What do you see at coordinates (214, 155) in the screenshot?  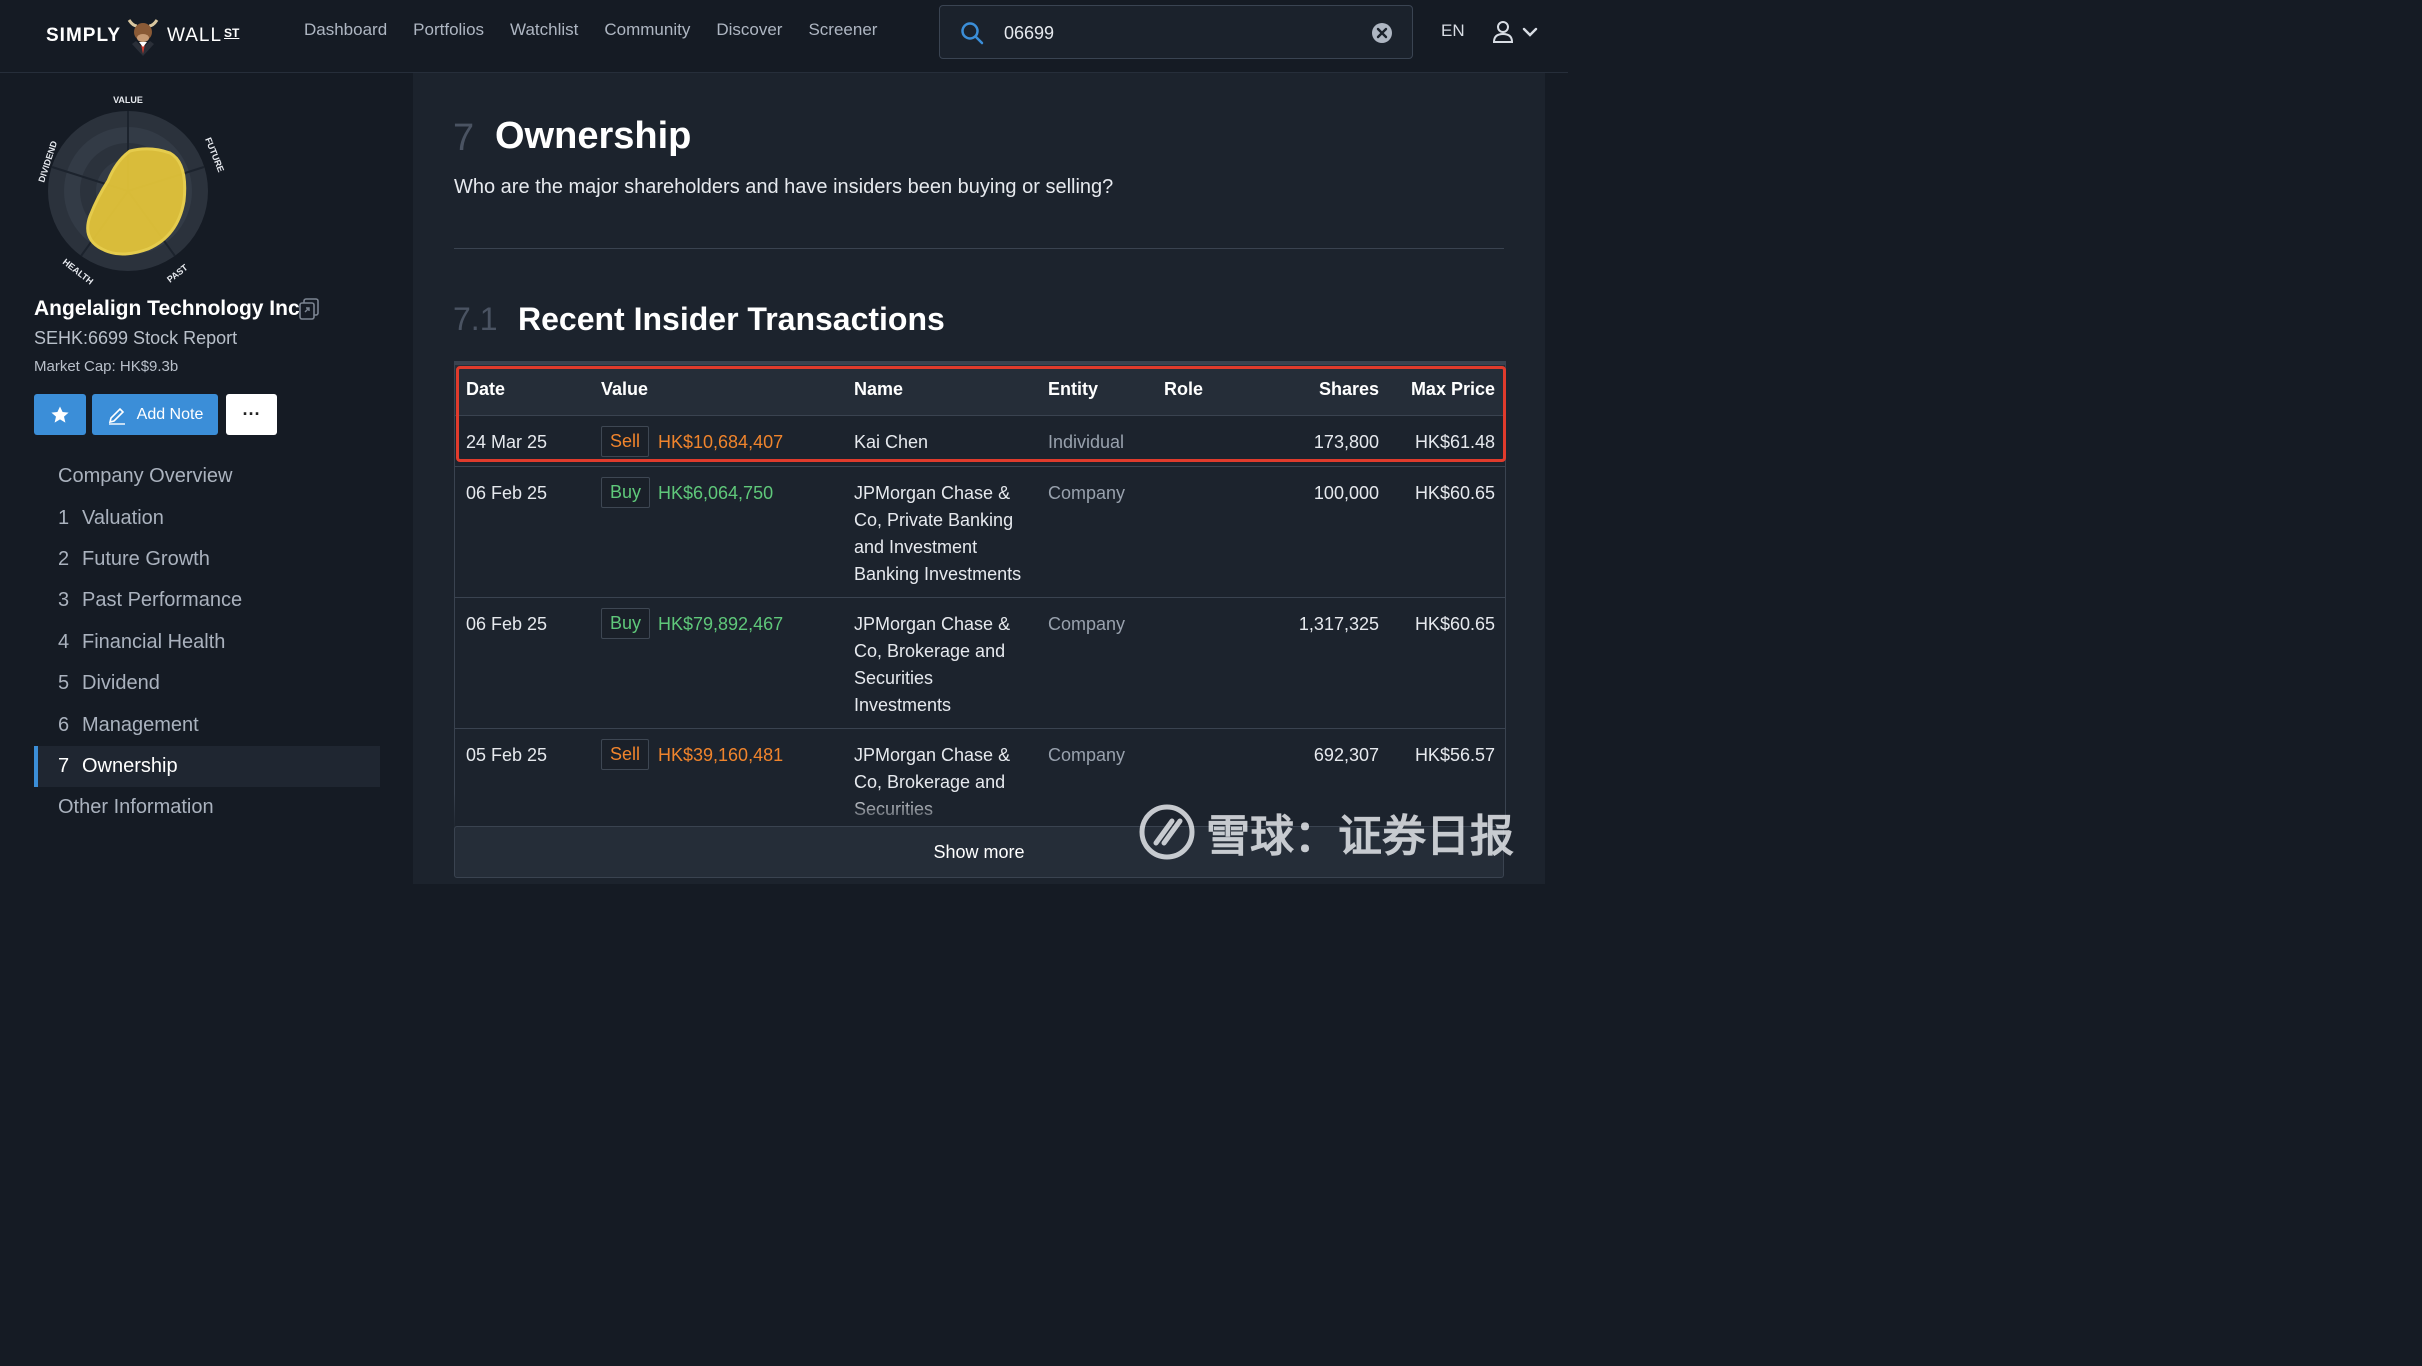 I see `snowflake-label-future: FUTURE` at bounding box center [214, 155].